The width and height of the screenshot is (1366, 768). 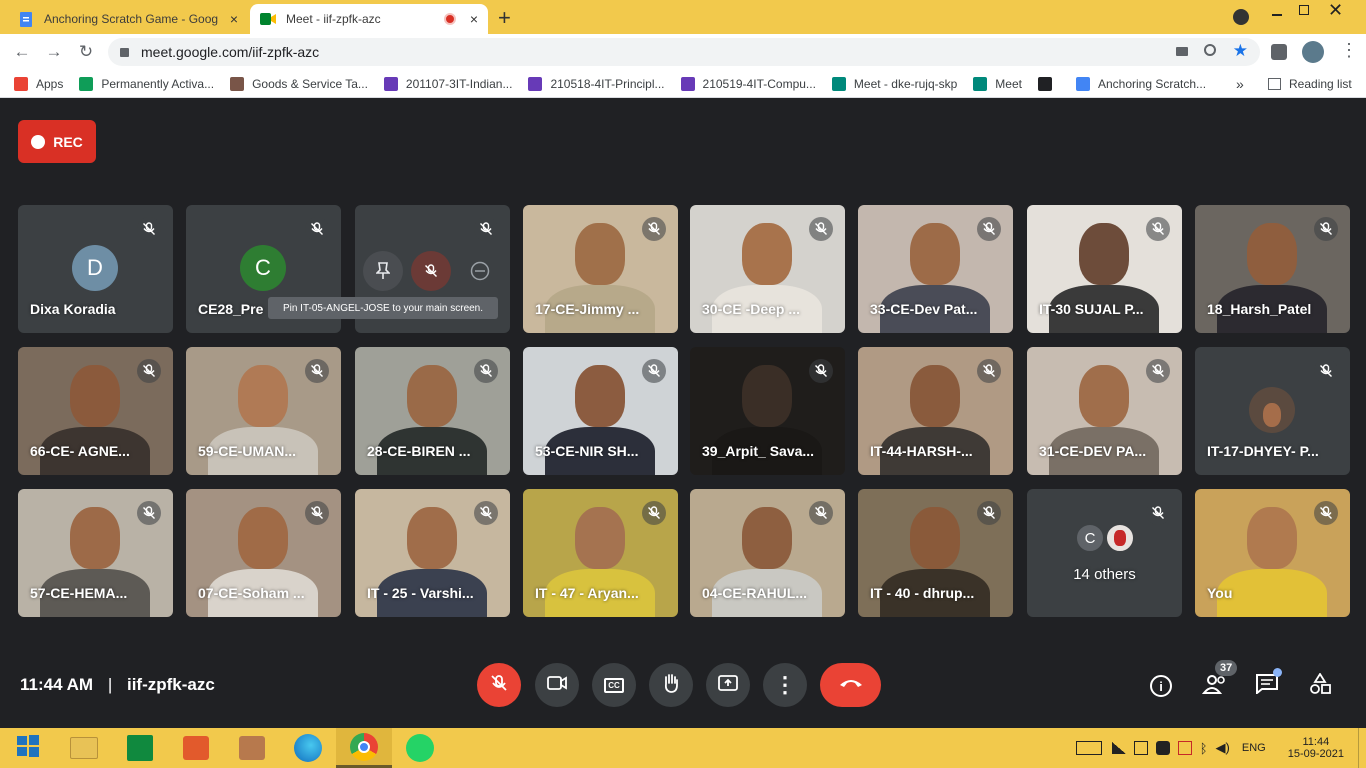 What do you see at coordinates (1277, 672) in the screenshot?
I see `chat-notification-dot` at bounding box center [1277, 672].